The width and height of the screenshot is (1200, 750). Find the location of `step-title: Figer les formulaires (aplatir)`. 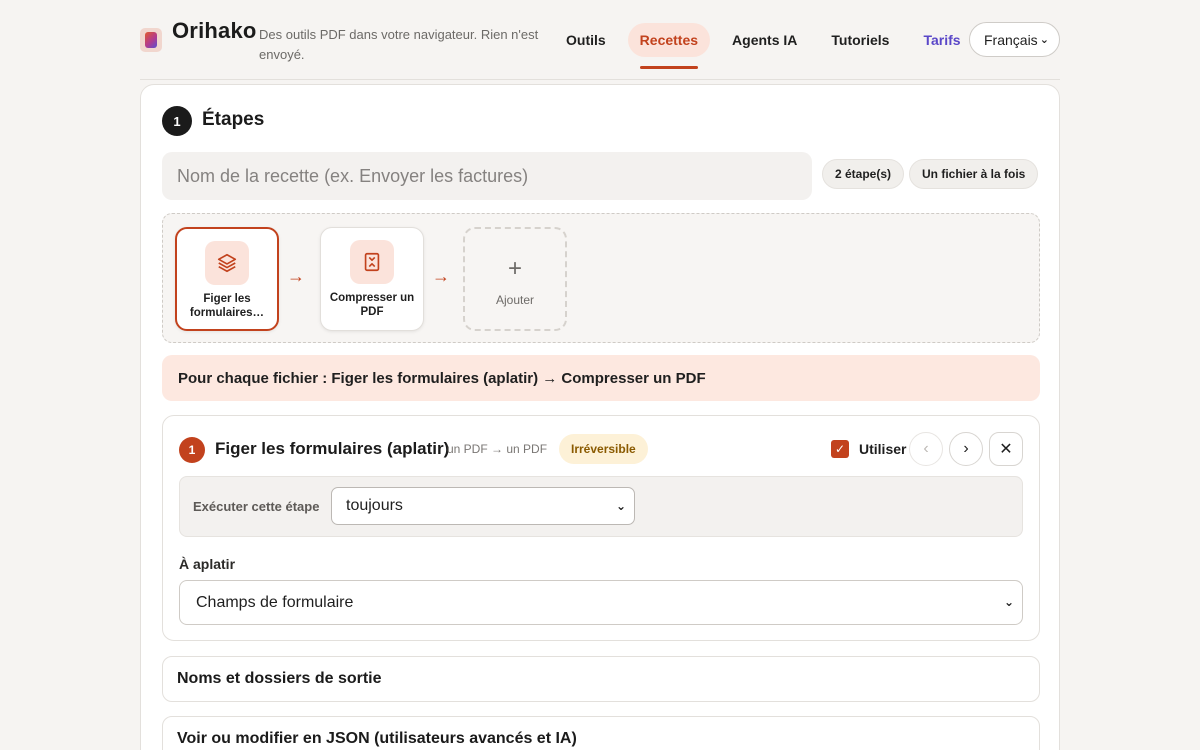

step-title: Figer les formulaires (aplatir) is located at coordinates (332, 448).